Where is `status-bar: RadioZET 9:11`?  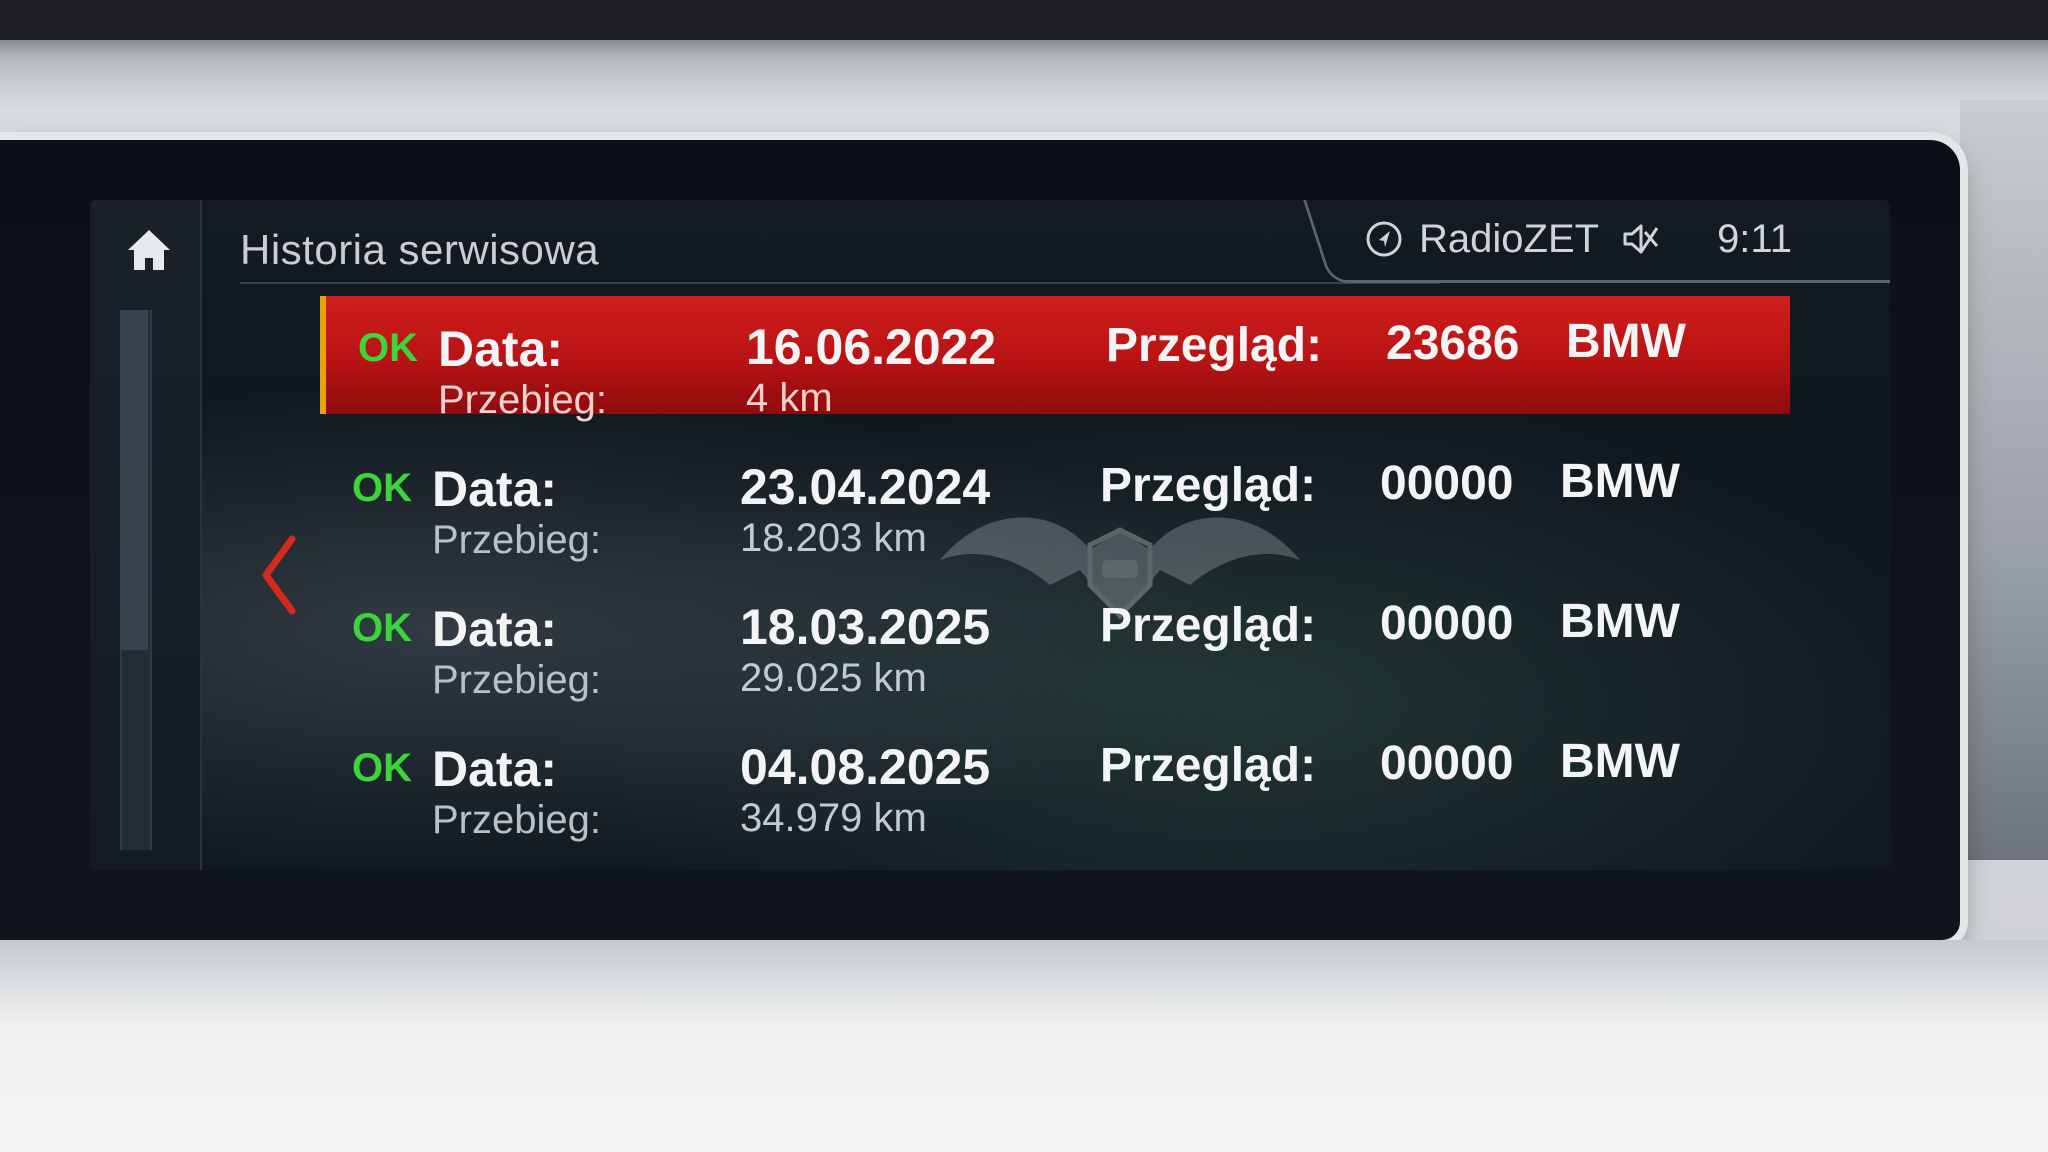
status-bar: RadioZET 9:11 is located at coordinates (1578, 239).